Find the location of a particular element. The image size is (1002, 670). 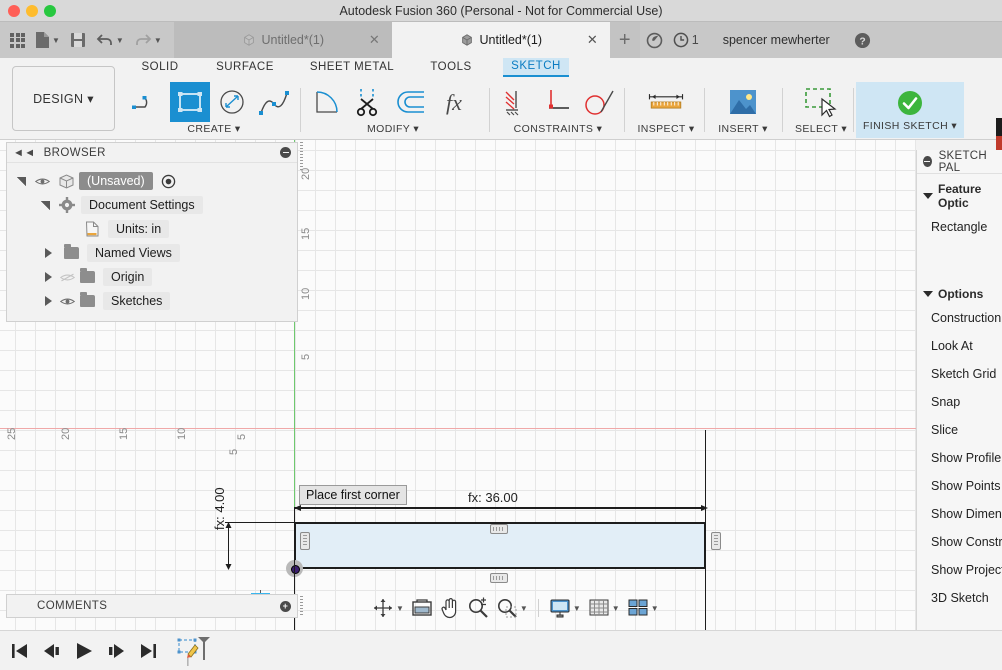

spline-tool is located at coordinates (274, 102).